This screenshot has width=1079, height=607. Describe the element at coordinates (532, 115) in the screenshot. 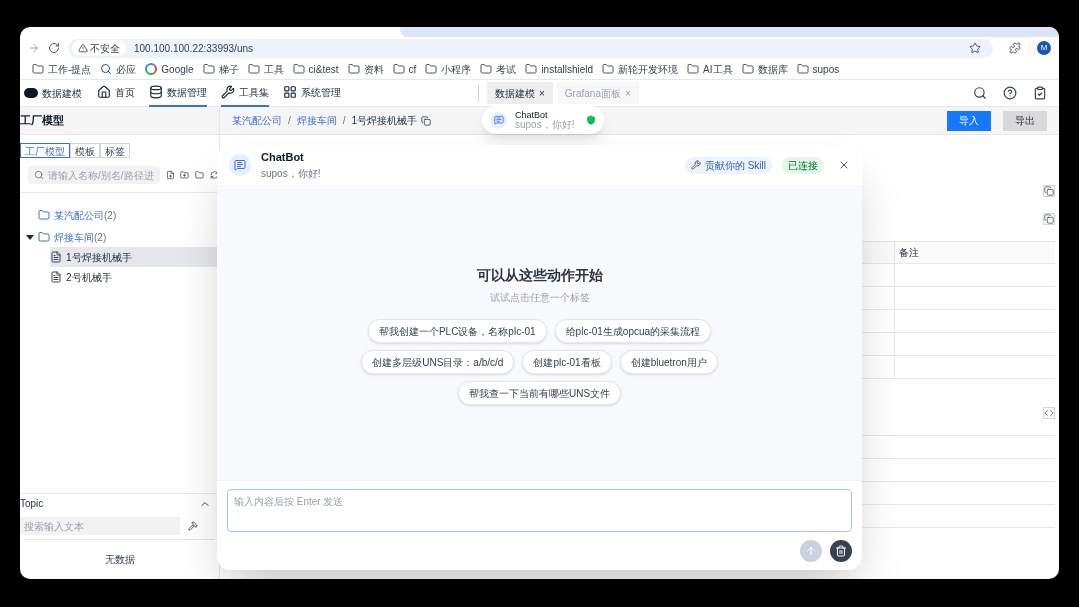

I see `pill-title: ChatBot` at that location.